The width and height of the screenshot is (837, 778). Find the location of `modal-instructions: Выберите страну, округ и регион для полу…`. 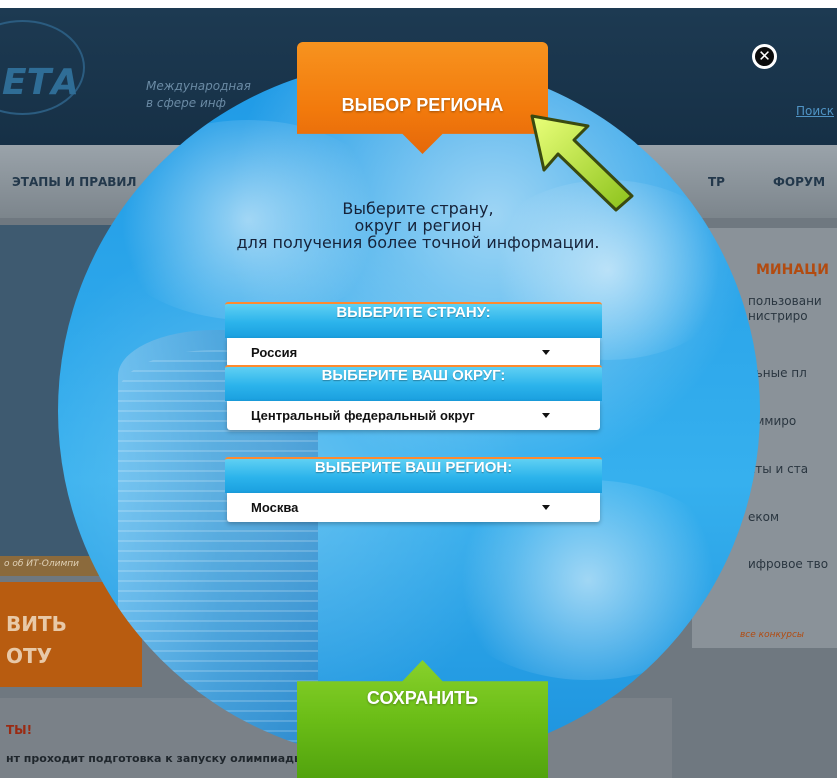

modal-instructions: Выберите страну, округ и регион для полу… is located at coordinates (418, 225).